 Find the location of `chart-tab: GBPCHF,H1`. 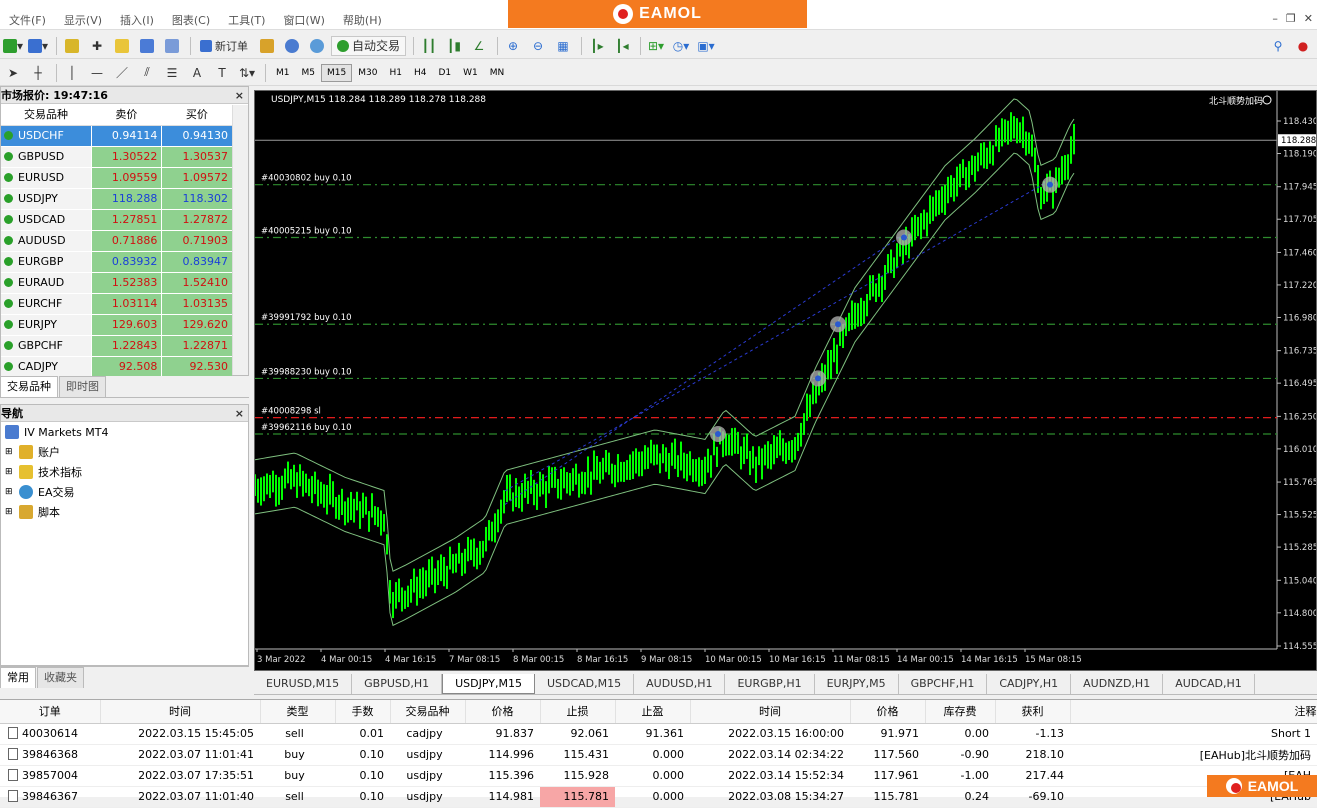

chart-tab: GBPCHF,H1 is located at coordinates (943, 684).